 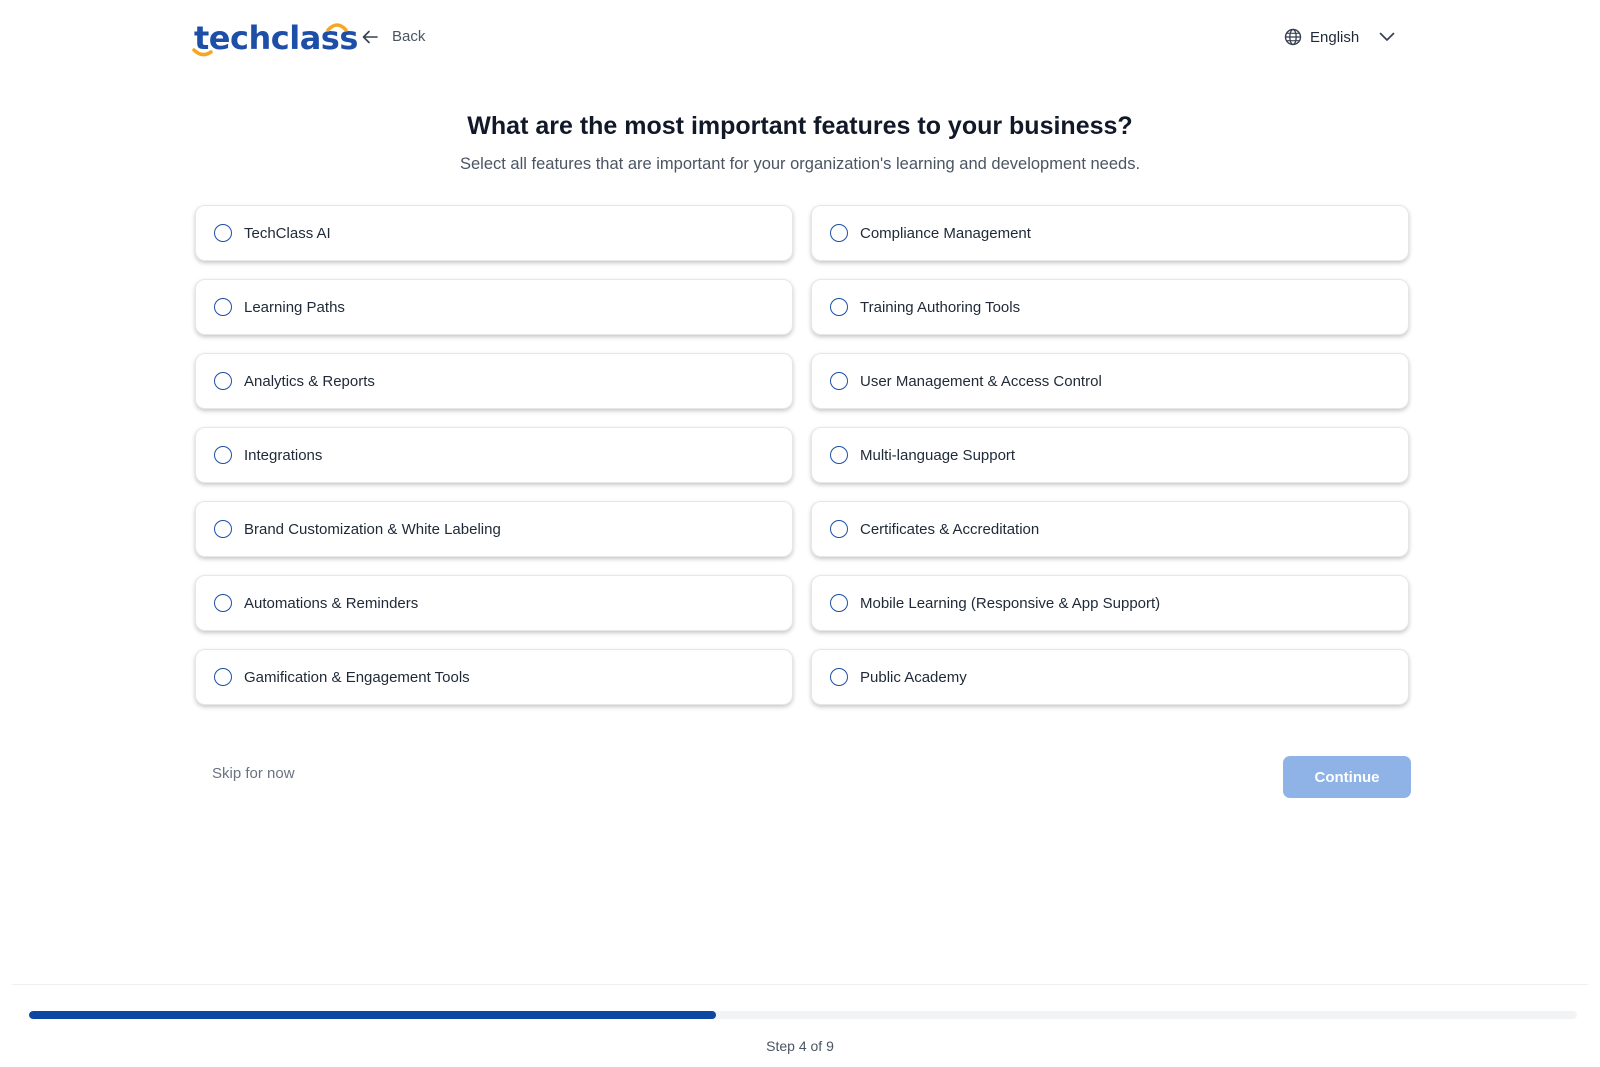 What do you see at coordinates (981, 381) in the screenshot?
I see `option-label: User Management & Access Control` at bounding box center [981, 381].